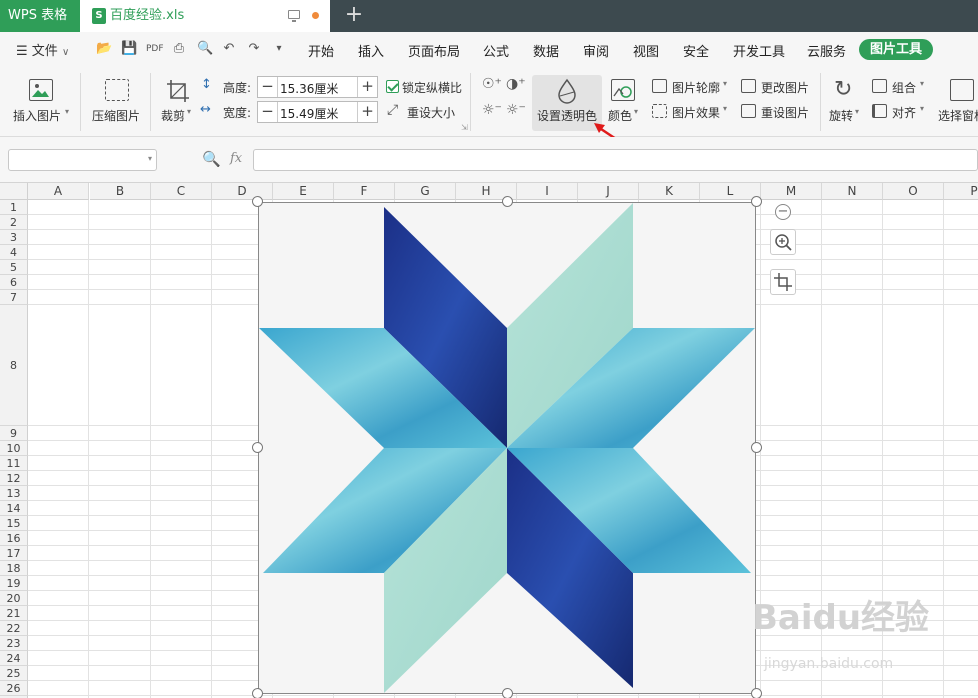 This screenshot has height=698, width=978. Describe the element at coordinates (279, 49) in the screenshot. I see `customize-chevron-icon: ▾` at that location.